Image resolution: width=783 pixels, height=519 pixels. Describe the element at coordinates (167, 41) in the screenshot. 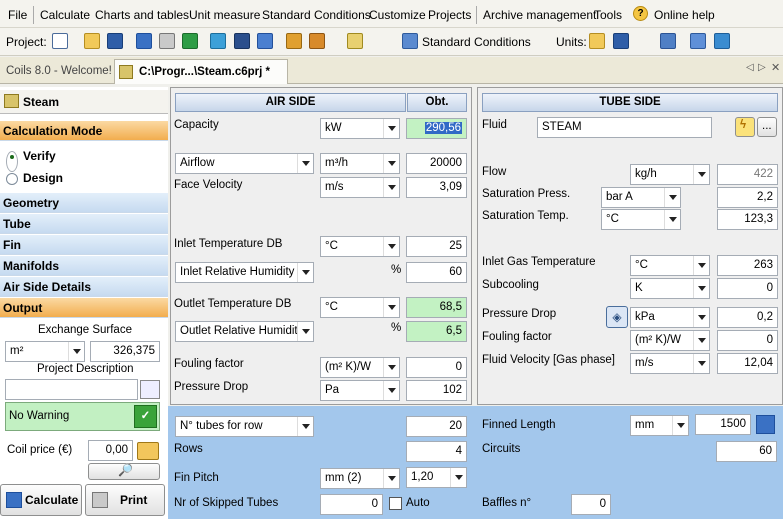

I see `print-icon` at that location.